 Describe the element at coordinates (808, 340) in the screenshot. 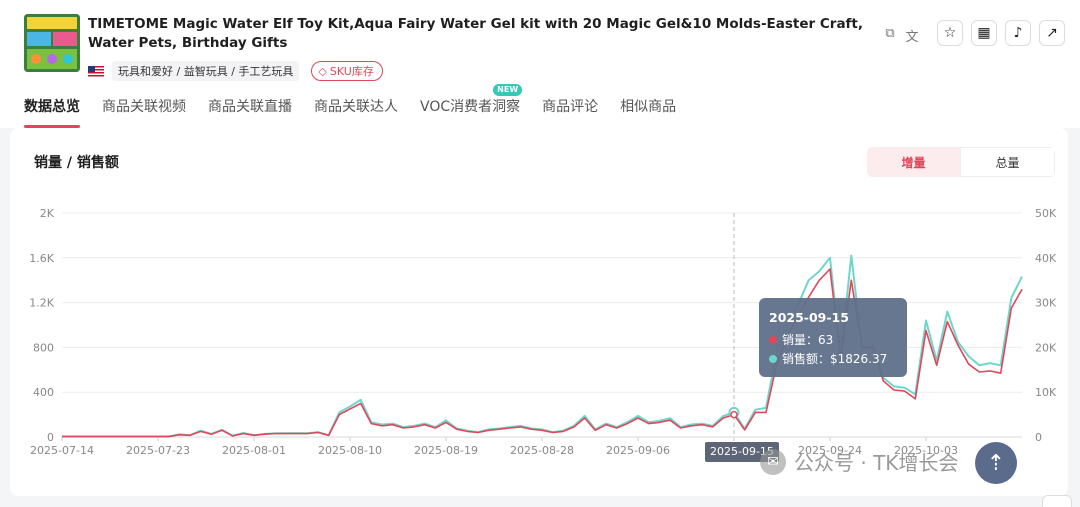

I see `tooltip-sales: 销量：63` at that location.